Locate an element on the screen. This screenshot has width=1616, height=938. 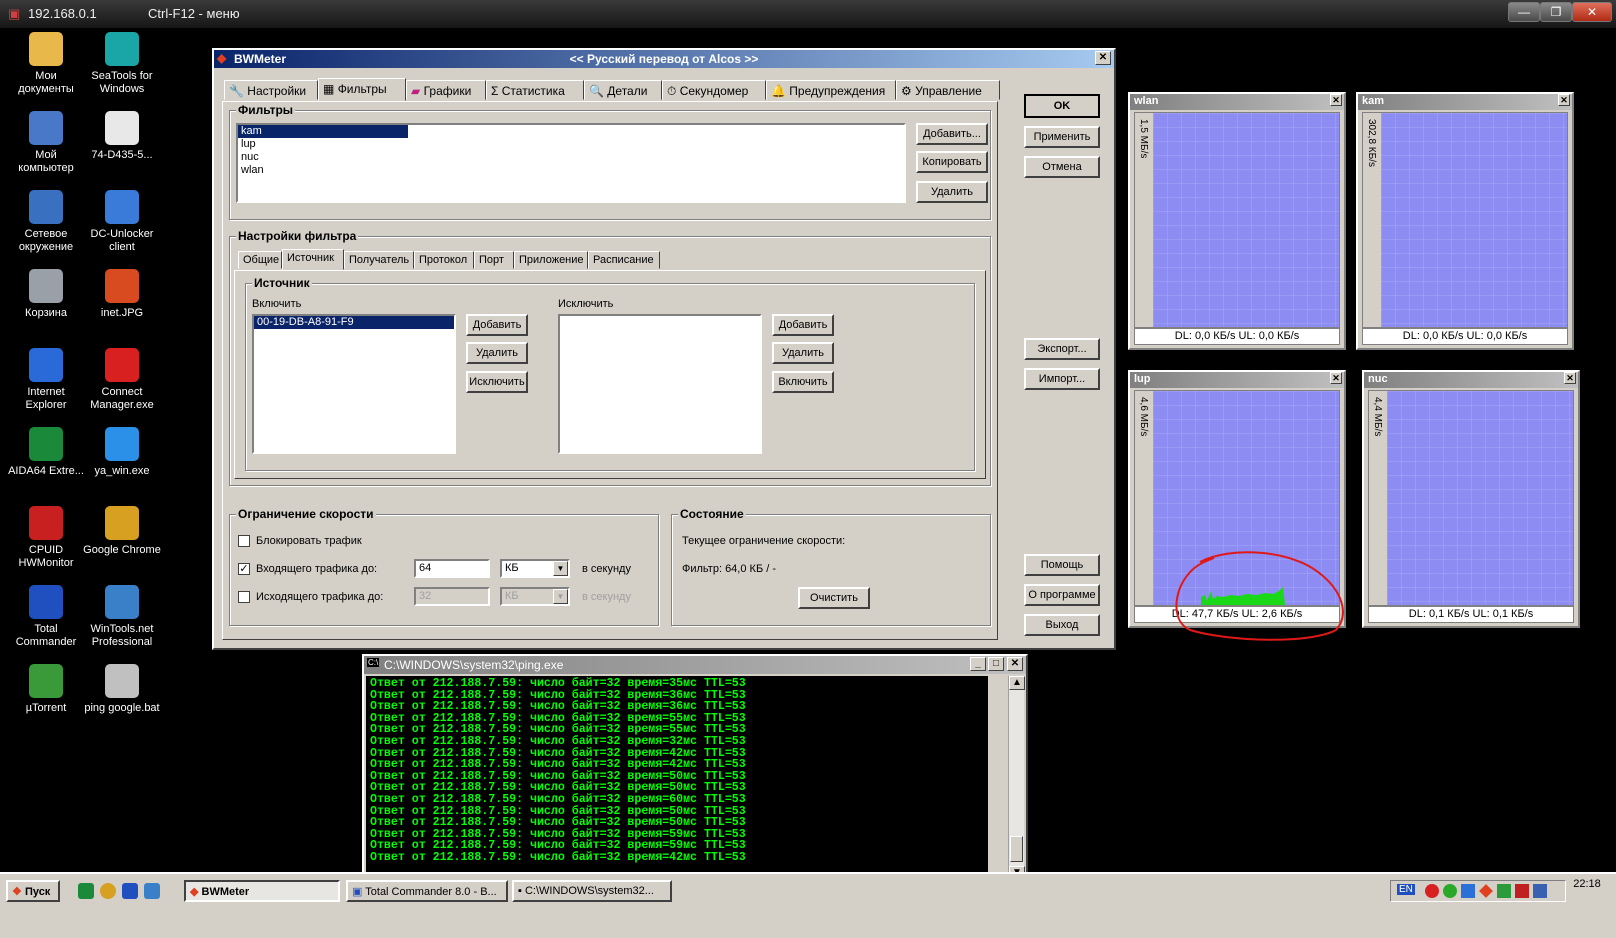
rdp-restore-button: ❐ is located at coordinates (1556, 12).